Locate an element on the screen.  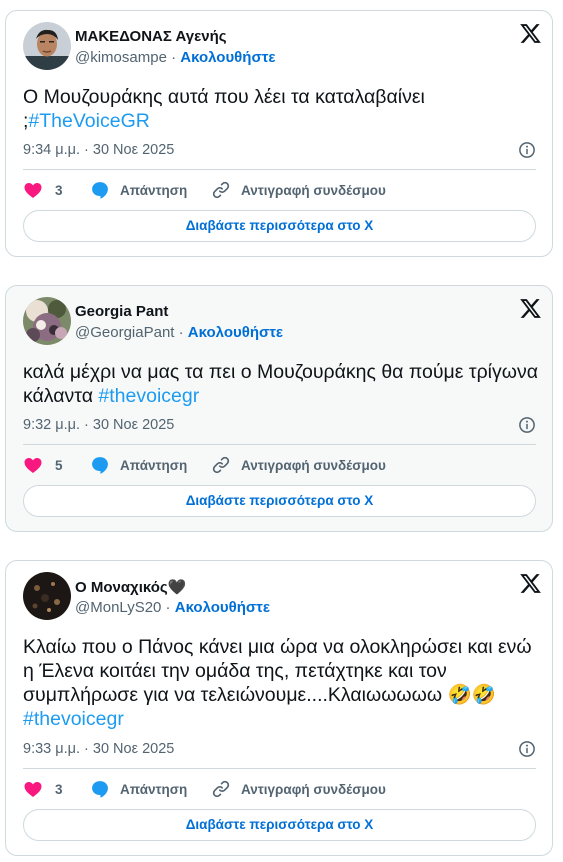
author-name: Georgia Pant is located at coordinates (121, 311).